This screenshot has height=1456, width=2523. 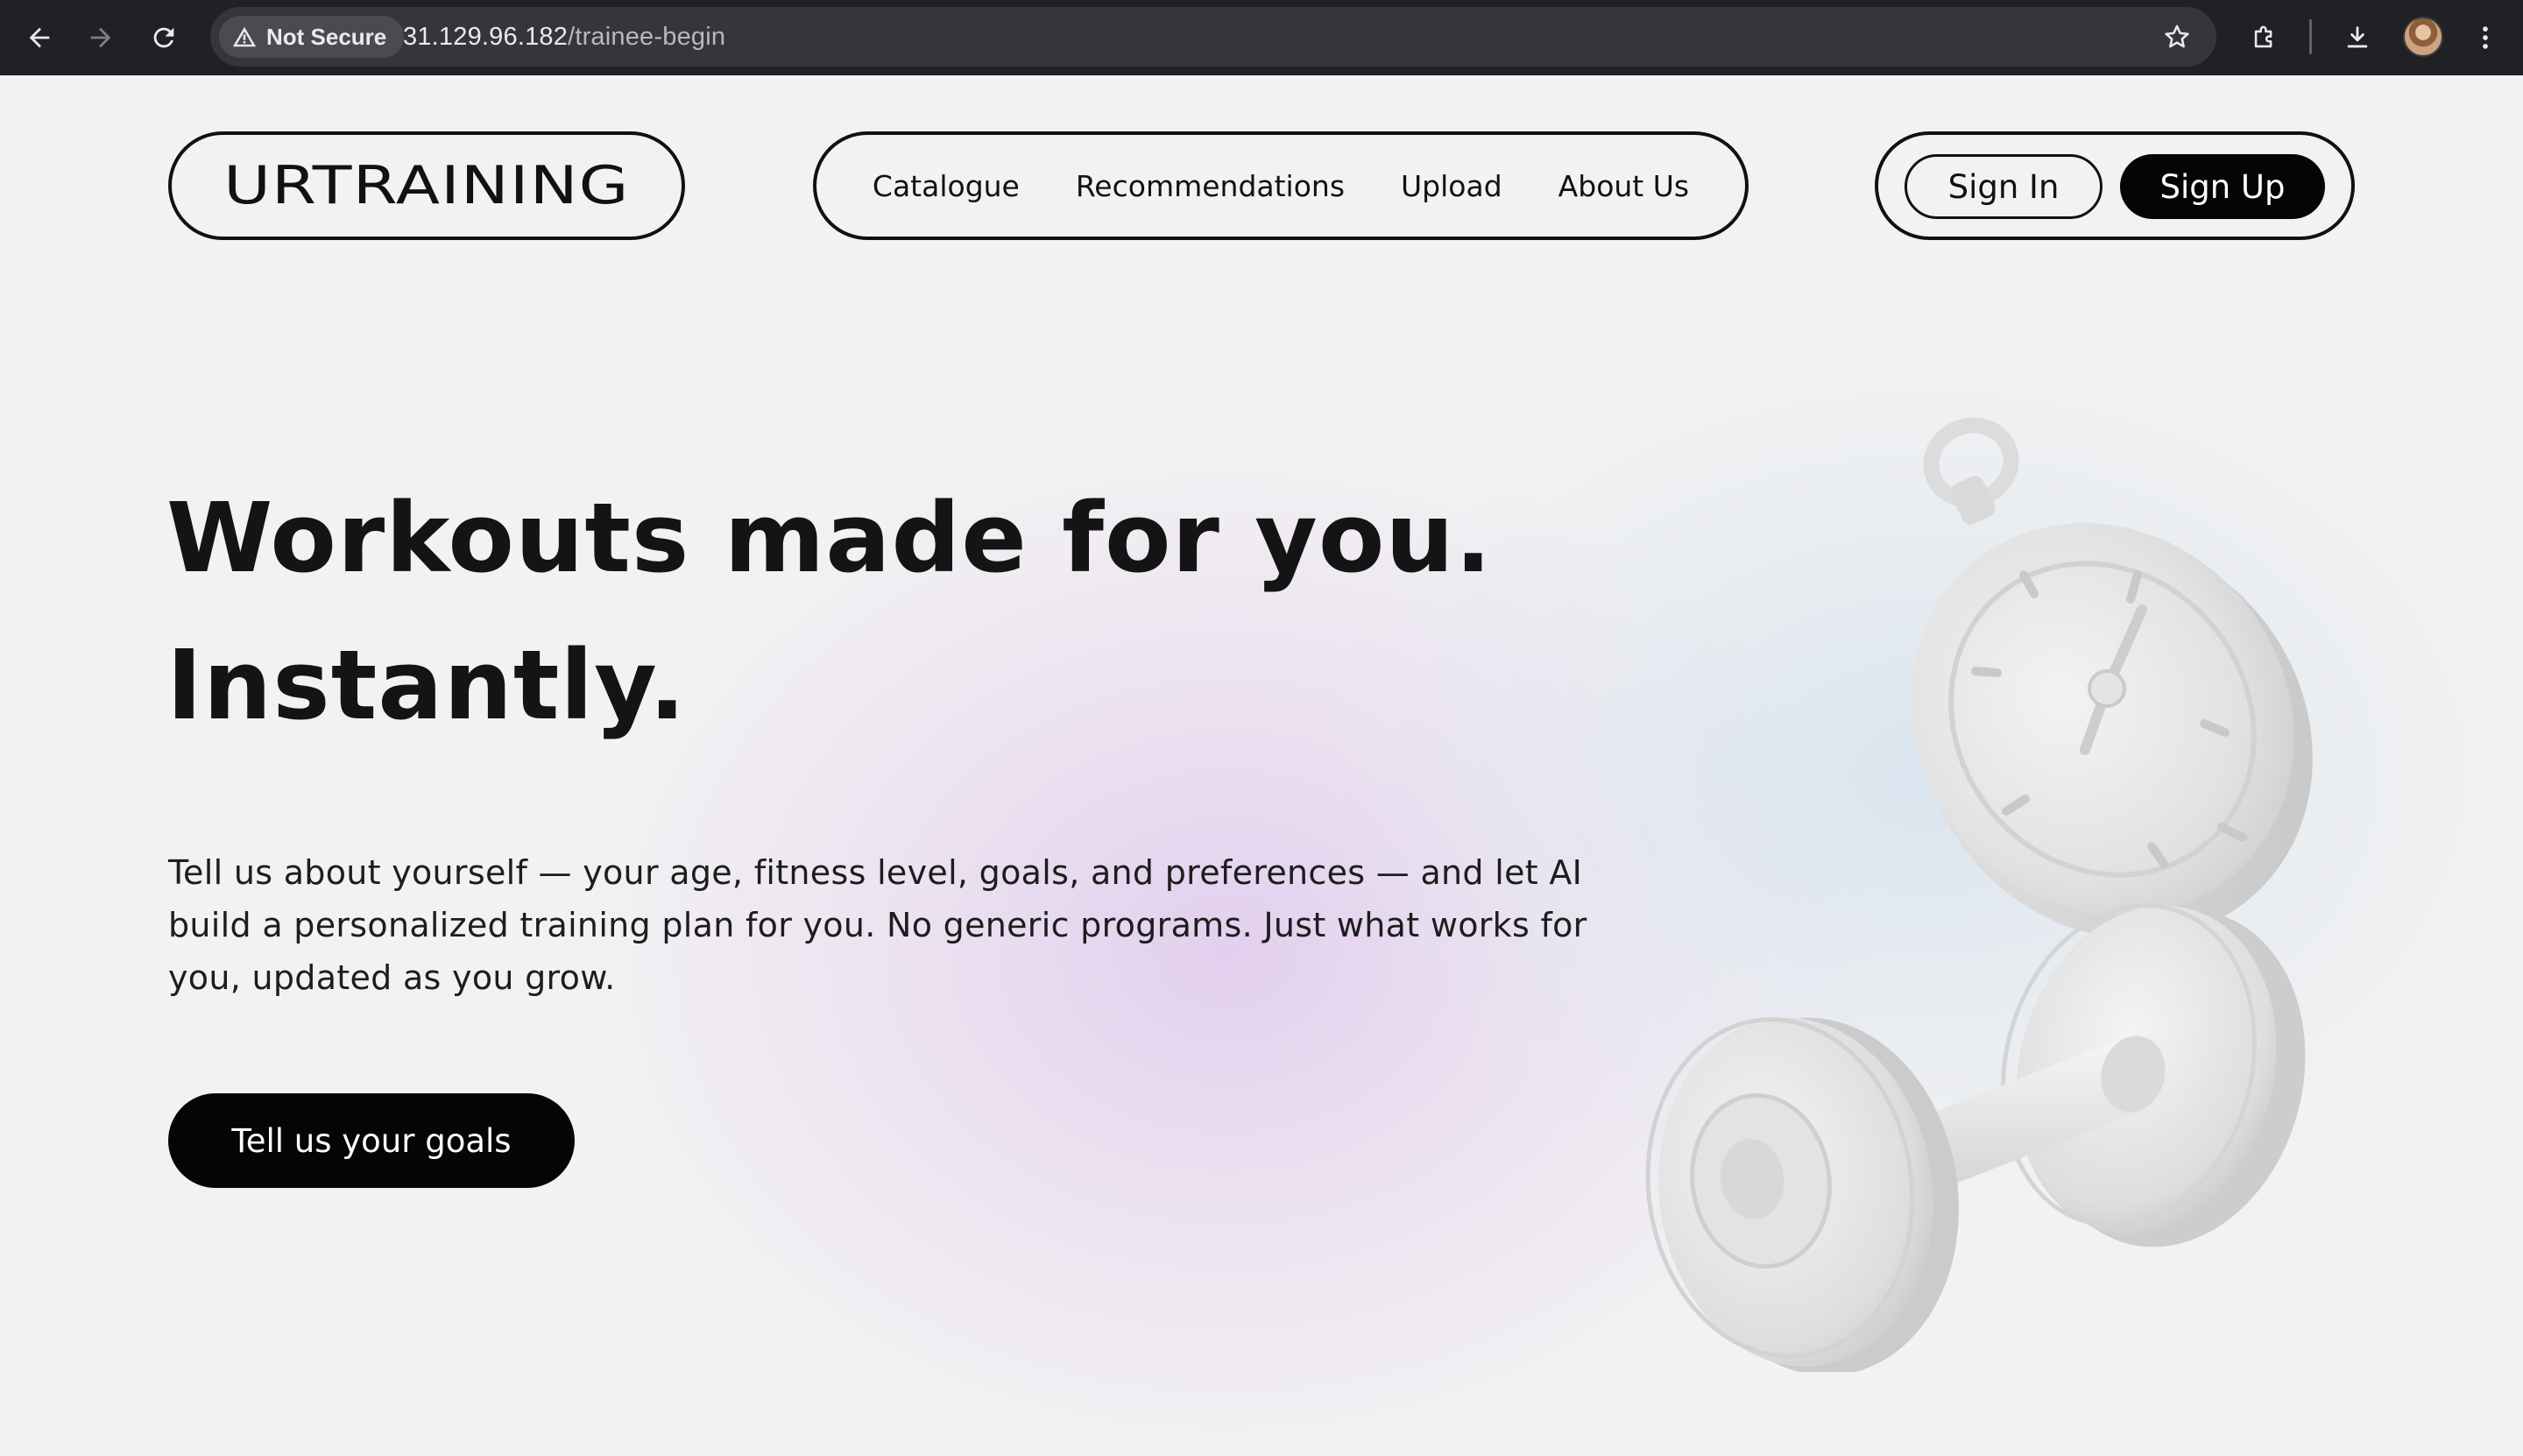 I want to click on extensions-button, so click(x=2264, y=38).